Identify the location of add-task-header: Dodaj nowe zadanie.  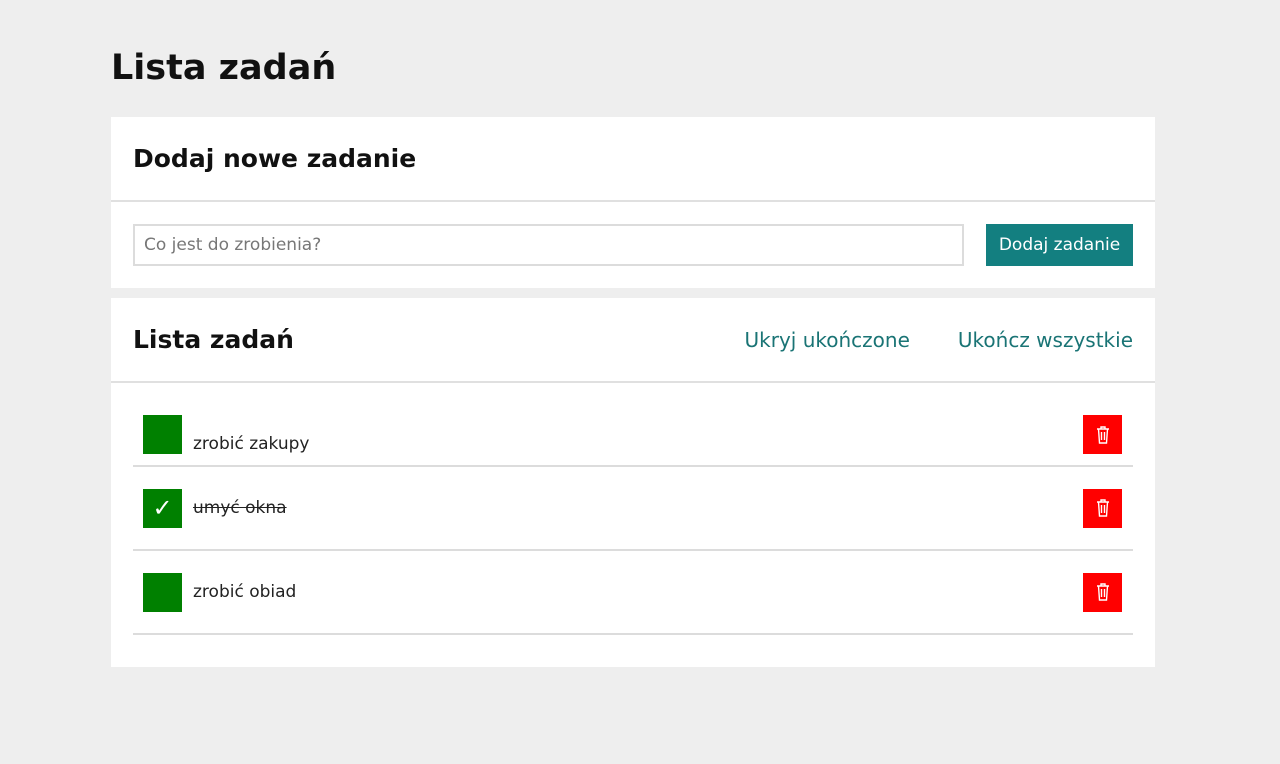
(633, 159).